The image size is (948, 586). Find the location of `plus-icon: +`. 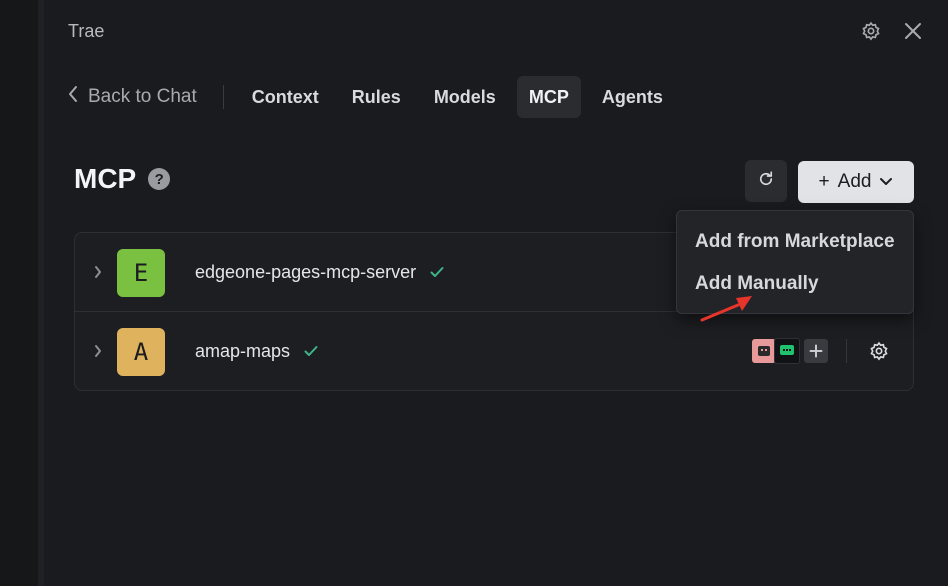

plus-icon: + is located at coordinates (824, 181).